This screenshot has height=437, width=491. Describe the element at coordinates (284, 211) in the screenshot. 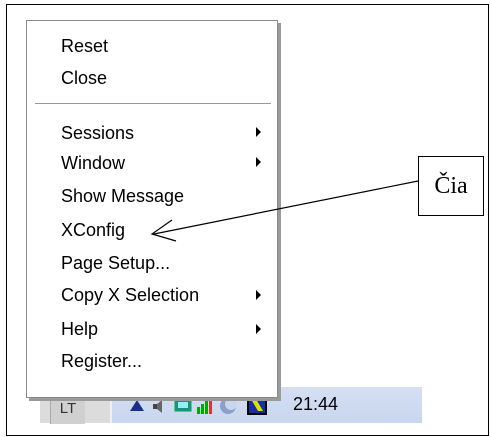

I see `callout-pointer-arrow` at that location.